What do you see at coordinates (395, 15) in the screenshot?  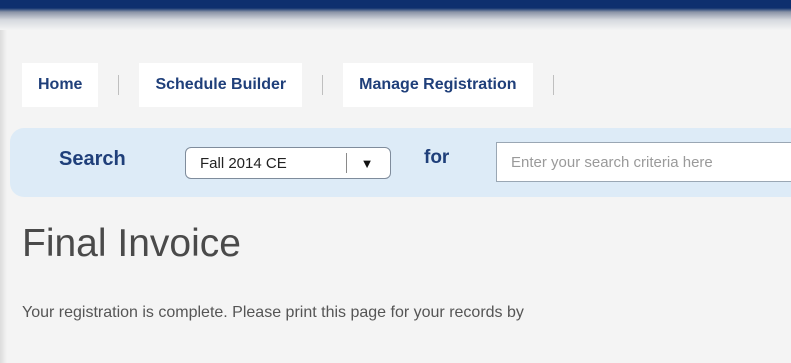 I see `header-bar` at bounding box center [395, 15].